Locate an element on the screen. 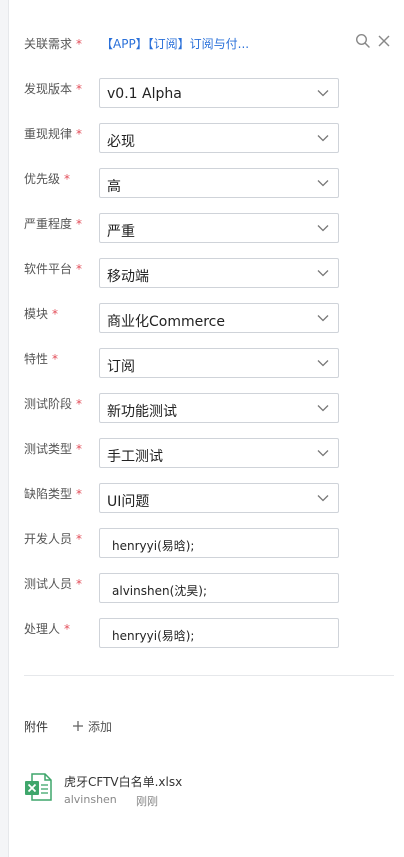 This screenshot has height=857, width=404. test-type-value: 手工测试 is located at coordinates (135, 457).